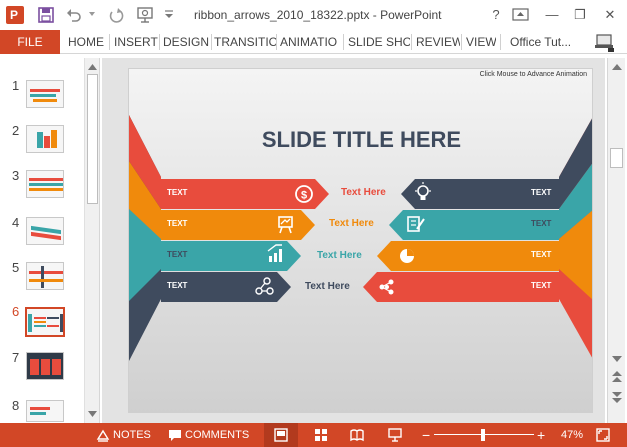 The width and height of the screenshot is (627, 447). What do you see at coordinates (357, 435) in the screenshot?
I see `reading-view-icon` at bounding box center [357, 435].